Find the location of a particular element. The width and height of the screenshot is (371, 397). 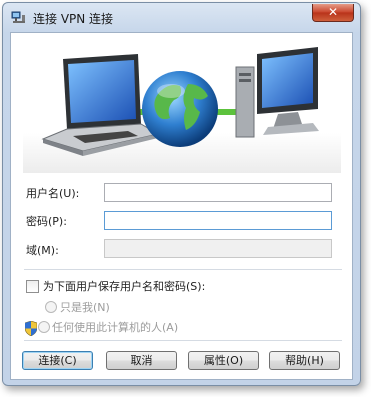

close-button: ✕ is located at coordinates (333, 13).